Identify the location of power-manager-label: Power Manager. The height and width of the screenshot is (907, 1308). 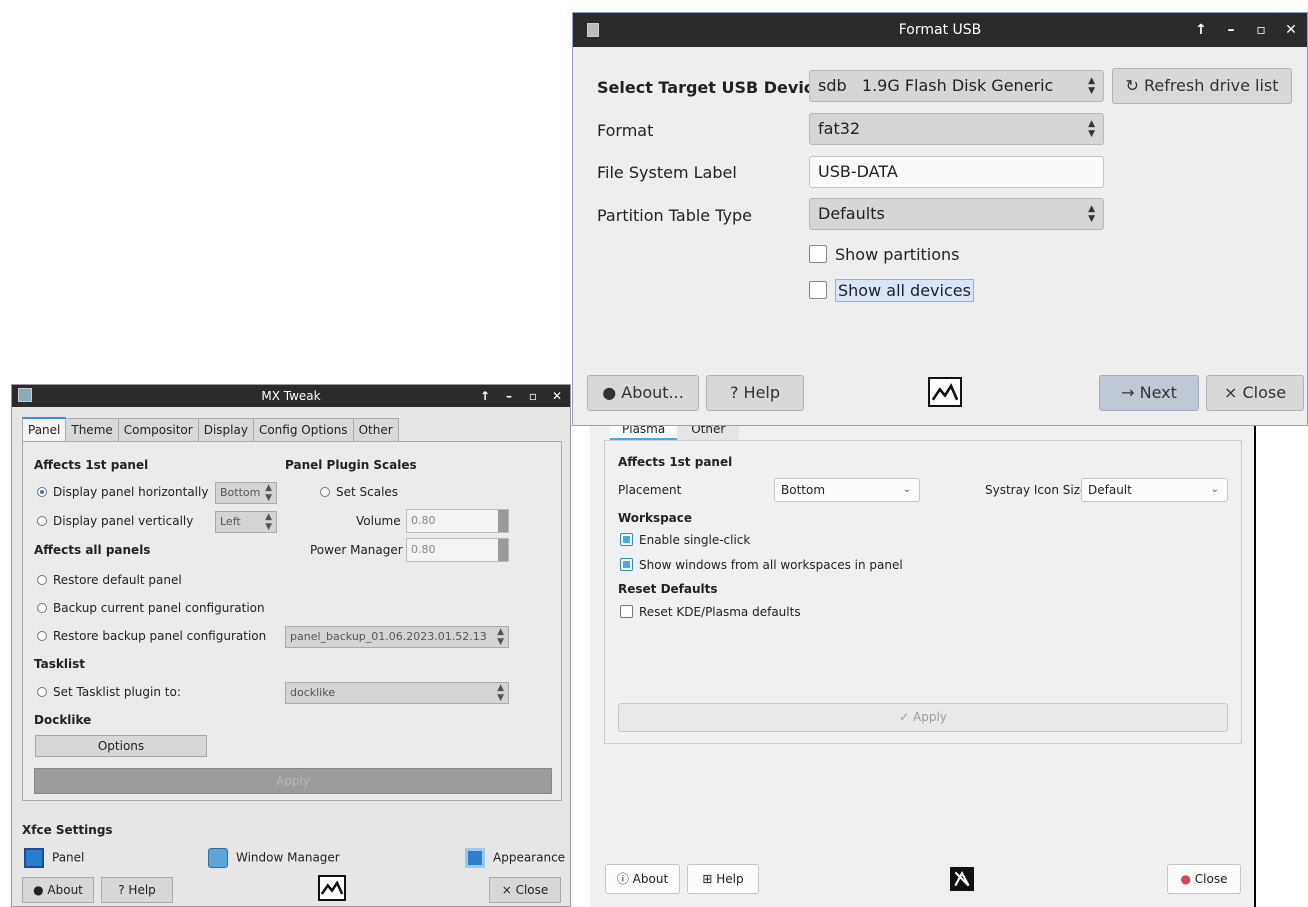
(356, 550).